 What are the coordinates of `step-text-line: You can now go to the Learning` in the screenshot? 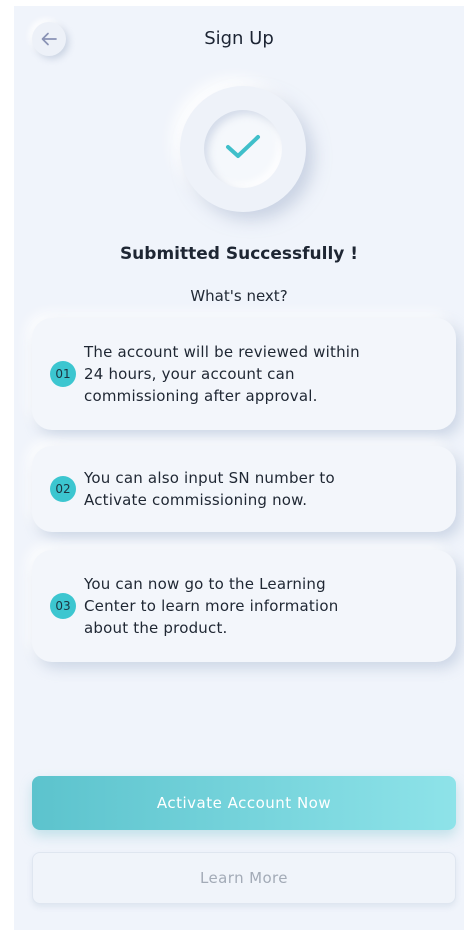 It's located at (205, 584).